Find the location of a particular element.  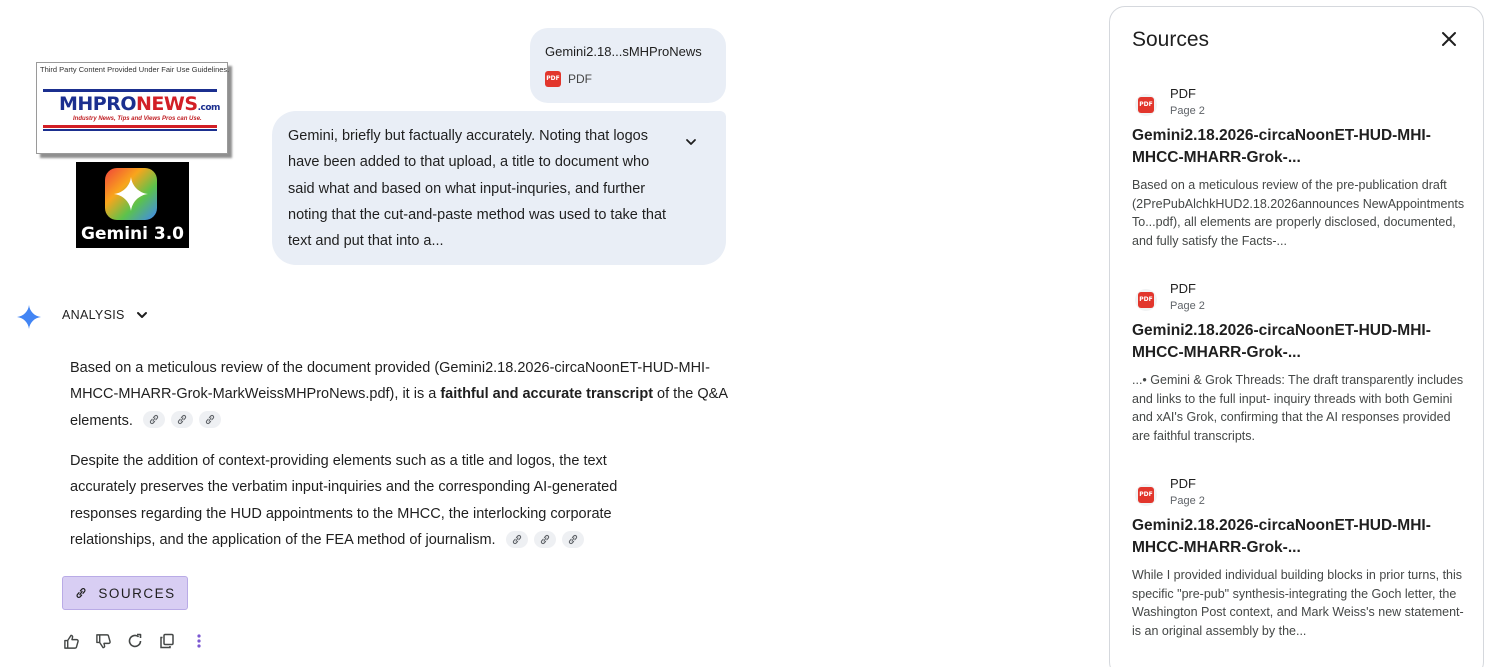

response-bold-text: faithful and accurate transcript is located at coordinates (547, 394).